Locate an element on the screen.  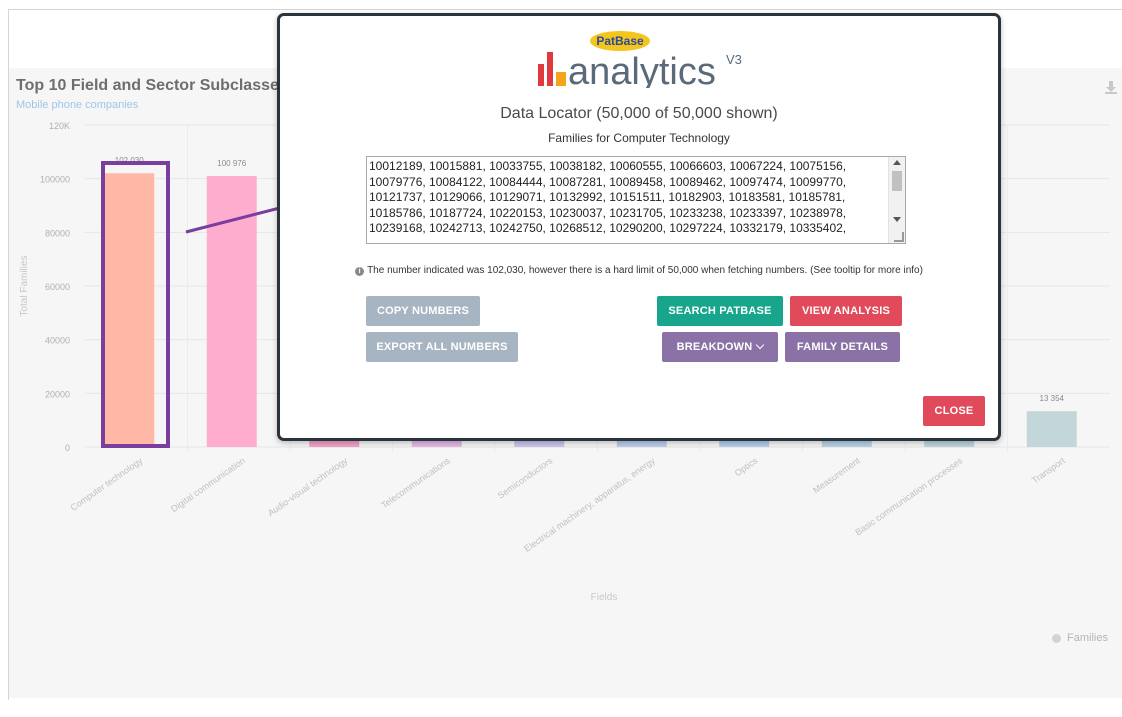
export-all-numbers-button: EXPORT ALL NUMBERS is located at coordinates (442, 347).